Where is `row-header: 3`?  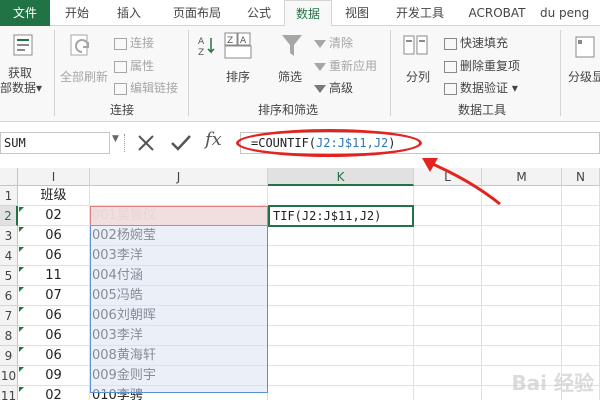 row-header: 3 is located at coordinates (9, 236).